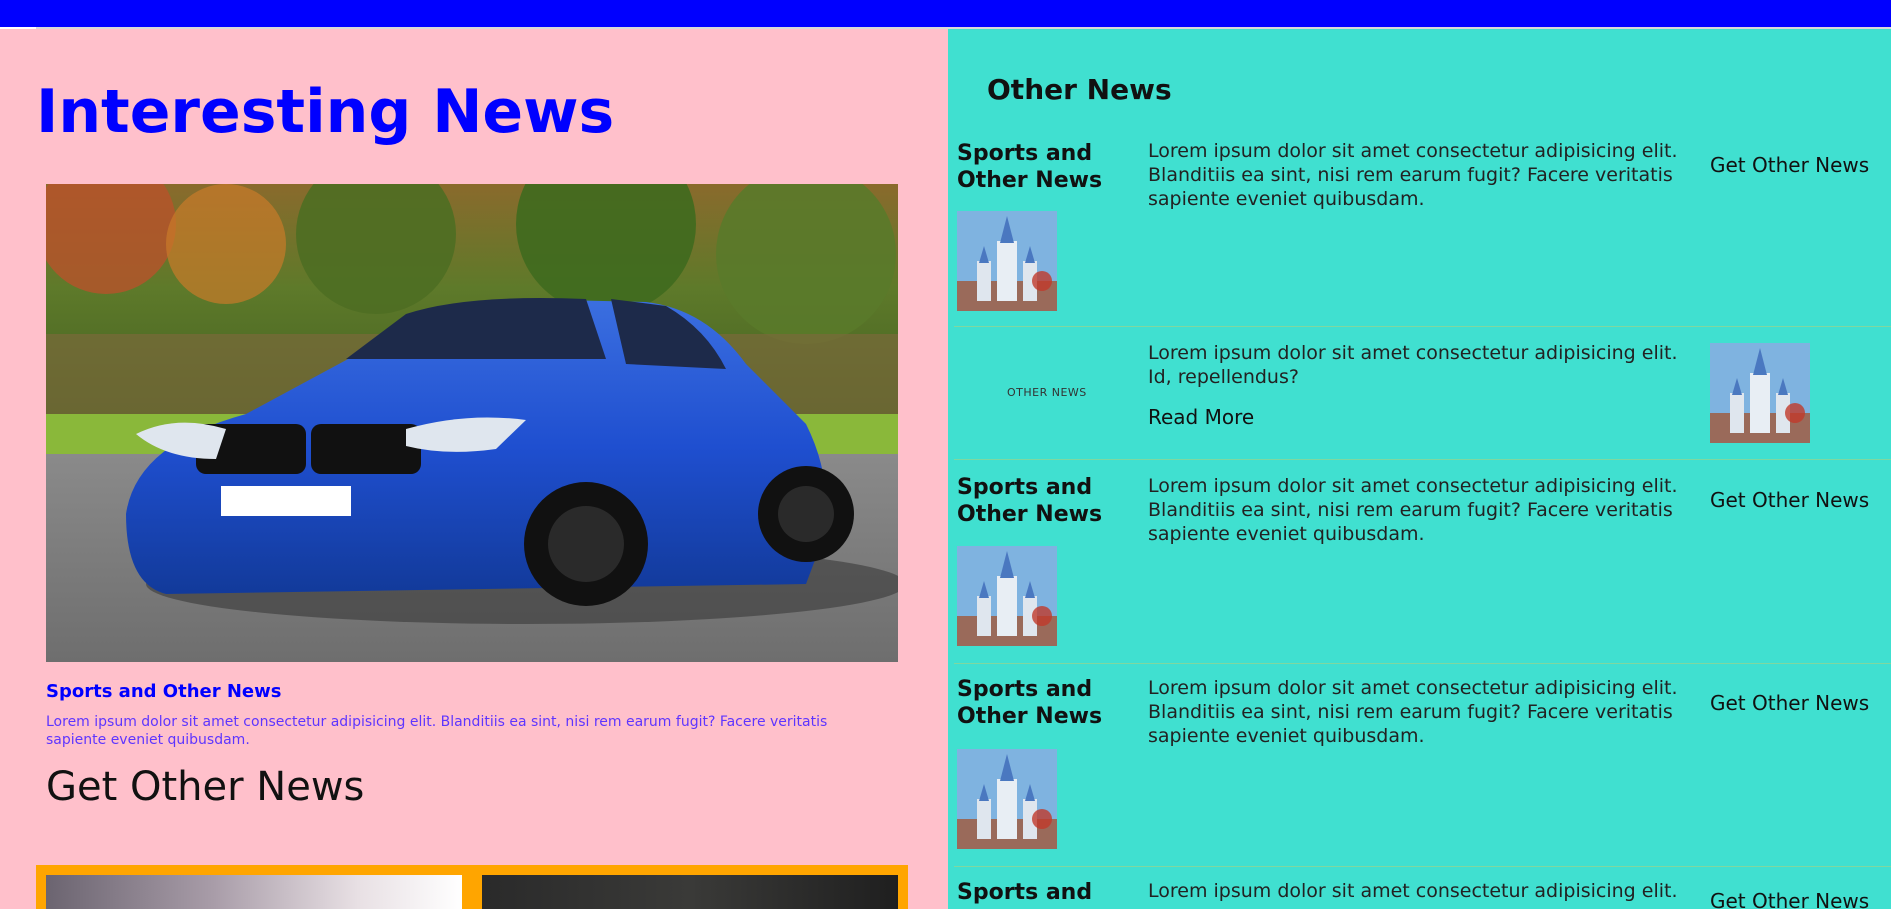 The height and width of the screenshot is (909, 1891). I want to click on other-news-title: Other News, so click(1079, 89).